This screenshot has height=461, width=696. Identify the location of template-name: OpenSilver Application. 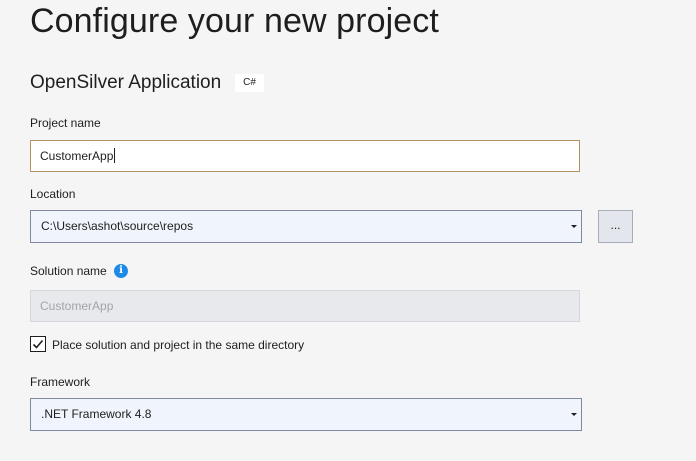
(126, 82).